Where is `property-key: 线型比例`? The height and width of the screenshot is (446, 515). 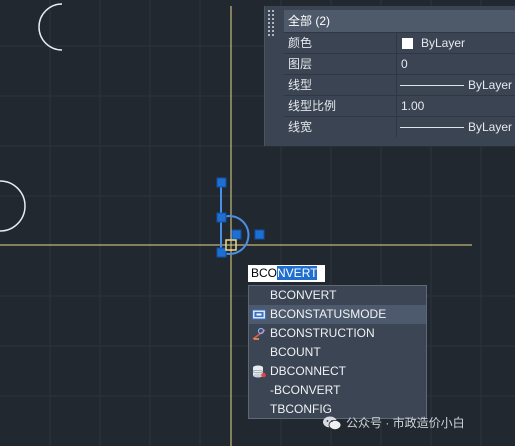
property-key: 线型比例 is located at coordinates (340, 106).